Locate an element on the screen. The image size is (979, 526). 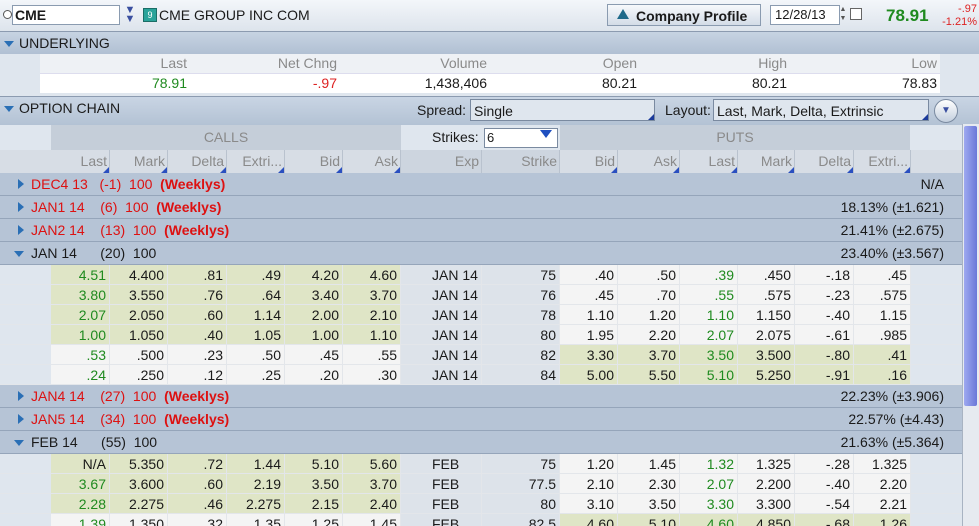
strike-cell: 82 is located at coordinates (521, 355).